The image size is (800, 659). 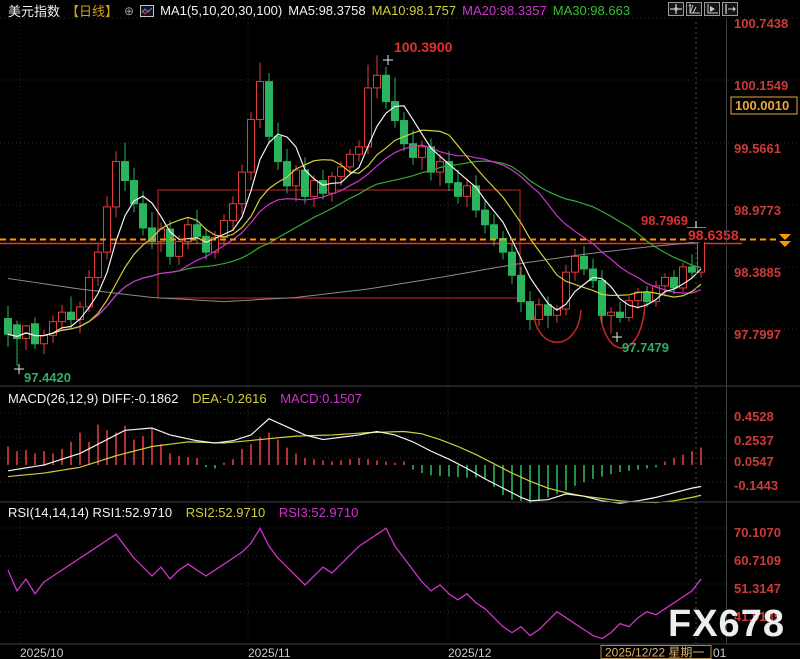 I want to click on chart-toolbar, so click(x=703, y=9).